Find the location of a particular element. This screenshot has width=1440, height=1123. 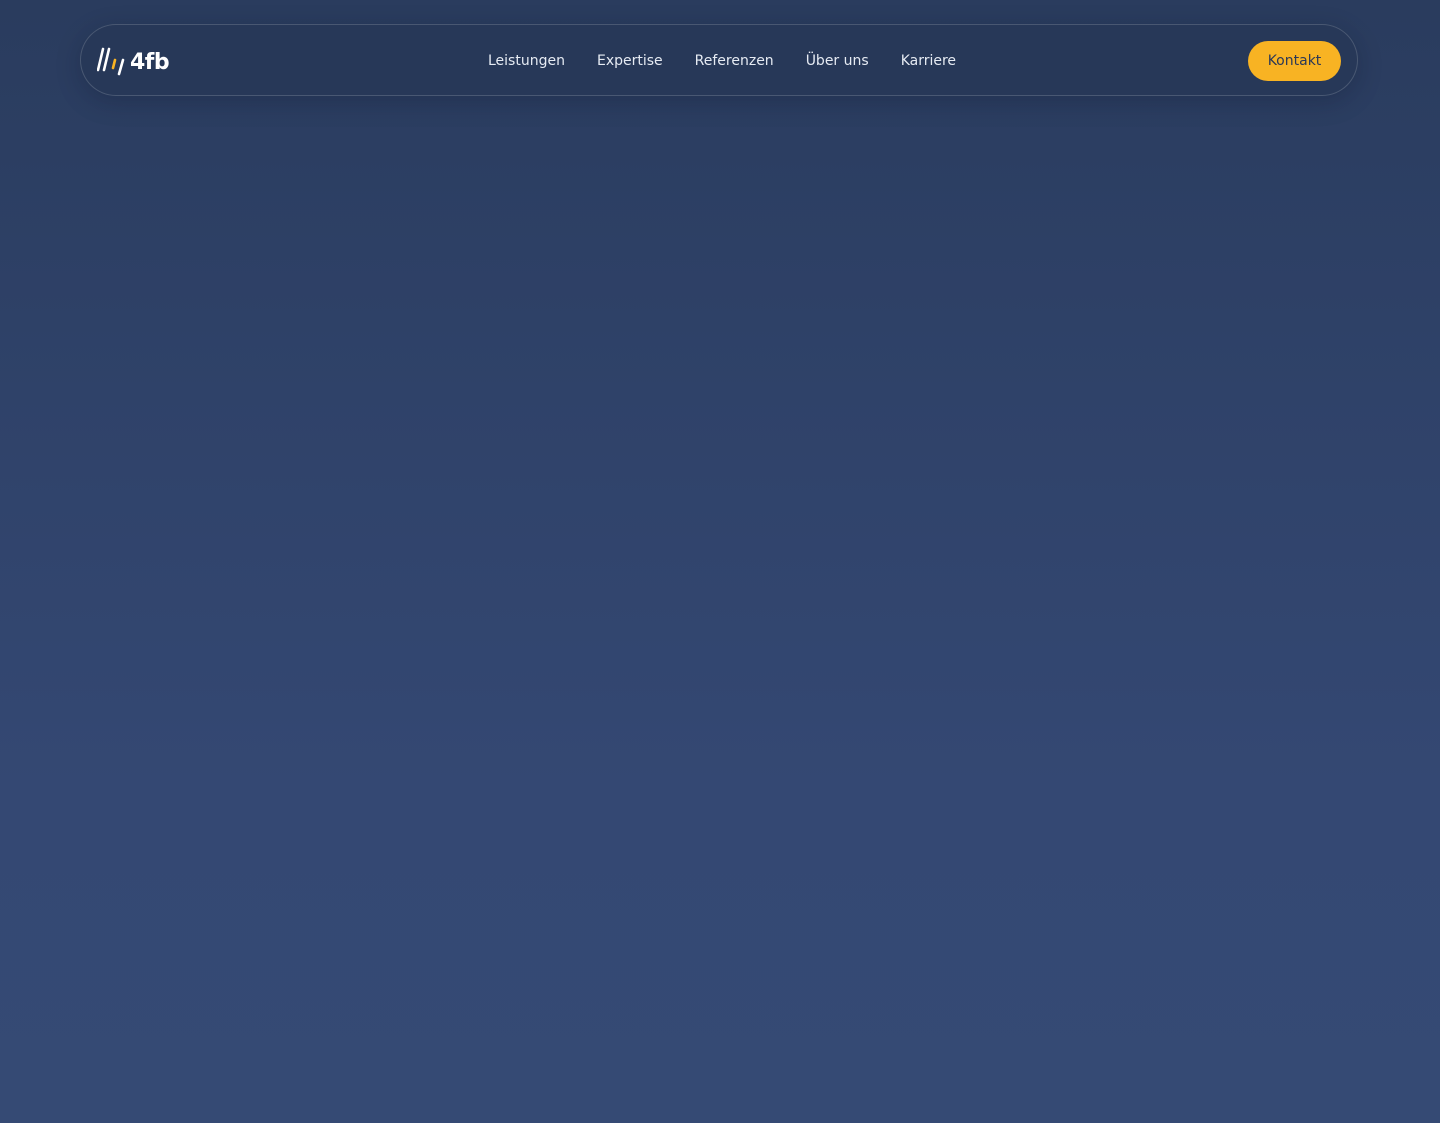

brand-logo-link: 4fb is located at coordinates (133, 61).